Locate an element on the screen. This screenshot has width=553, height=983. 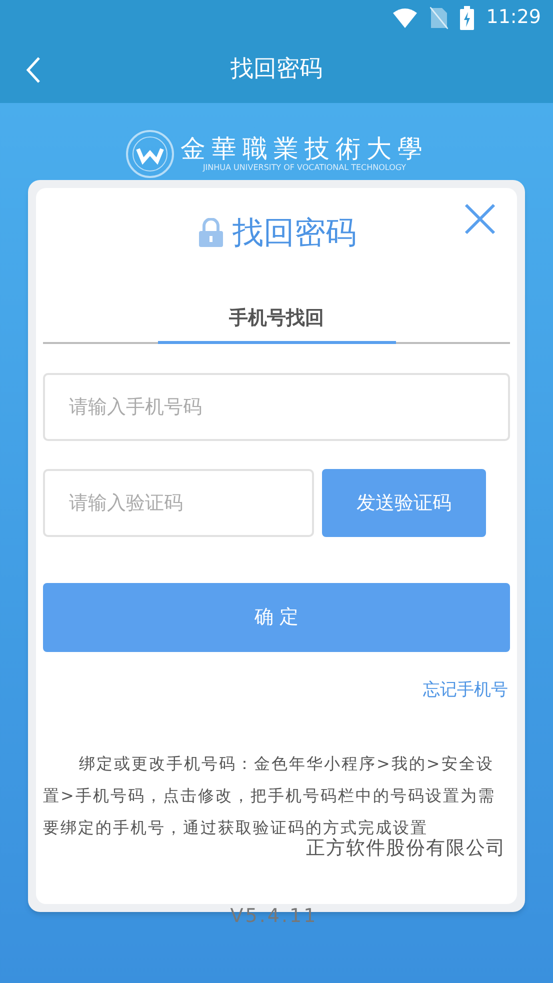
status-time: 11:29 is located at coordinates (513, 17).